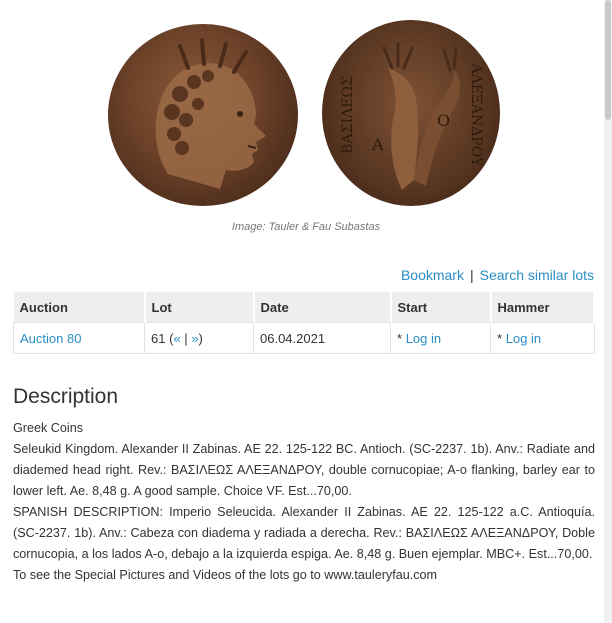 The width and height of the screenshot is (612, 623). Describe the element at coordinates (476, 115) in the screenshot. I see `reverse-legend-right: ΑΛΕΞΑΝΔΡΟΥ` at that location.